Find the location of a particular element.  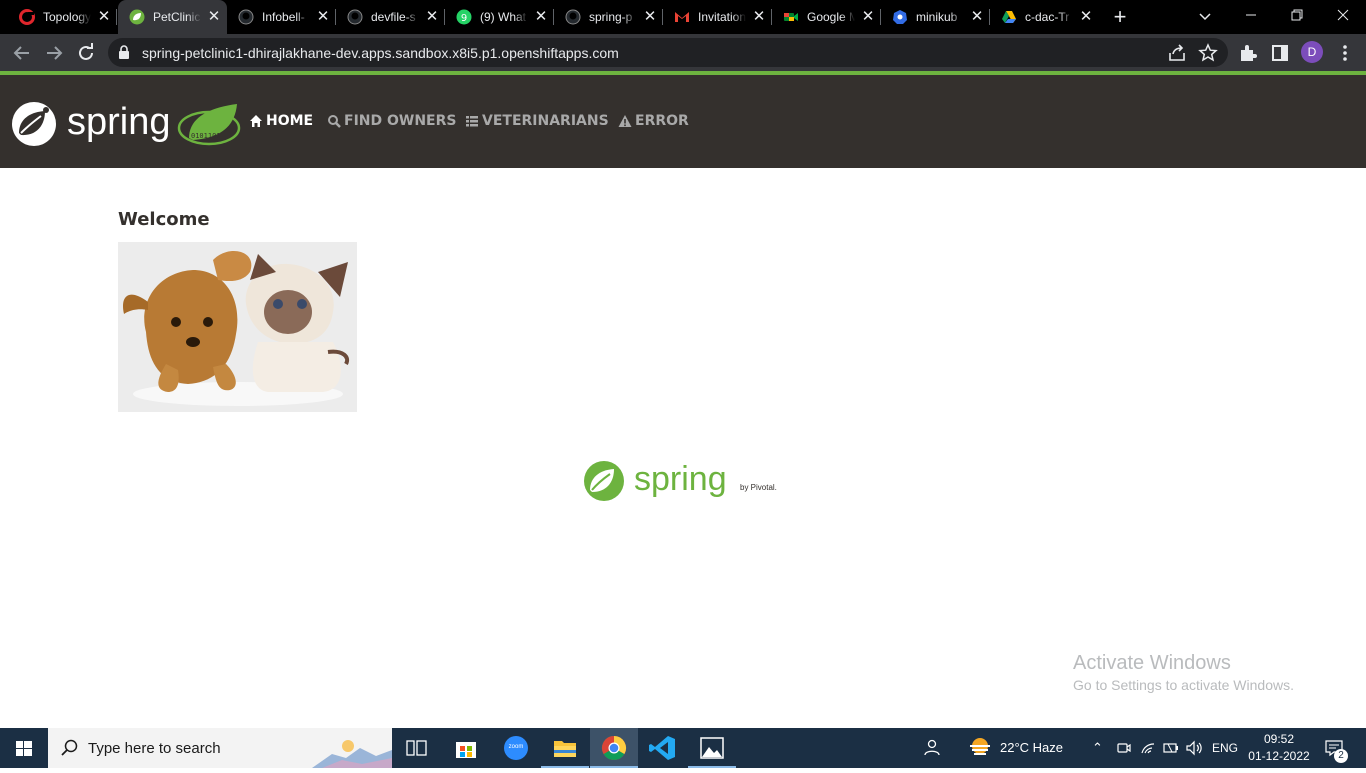

notification-count-badge: 2 is located at coordinates (1341, 756).